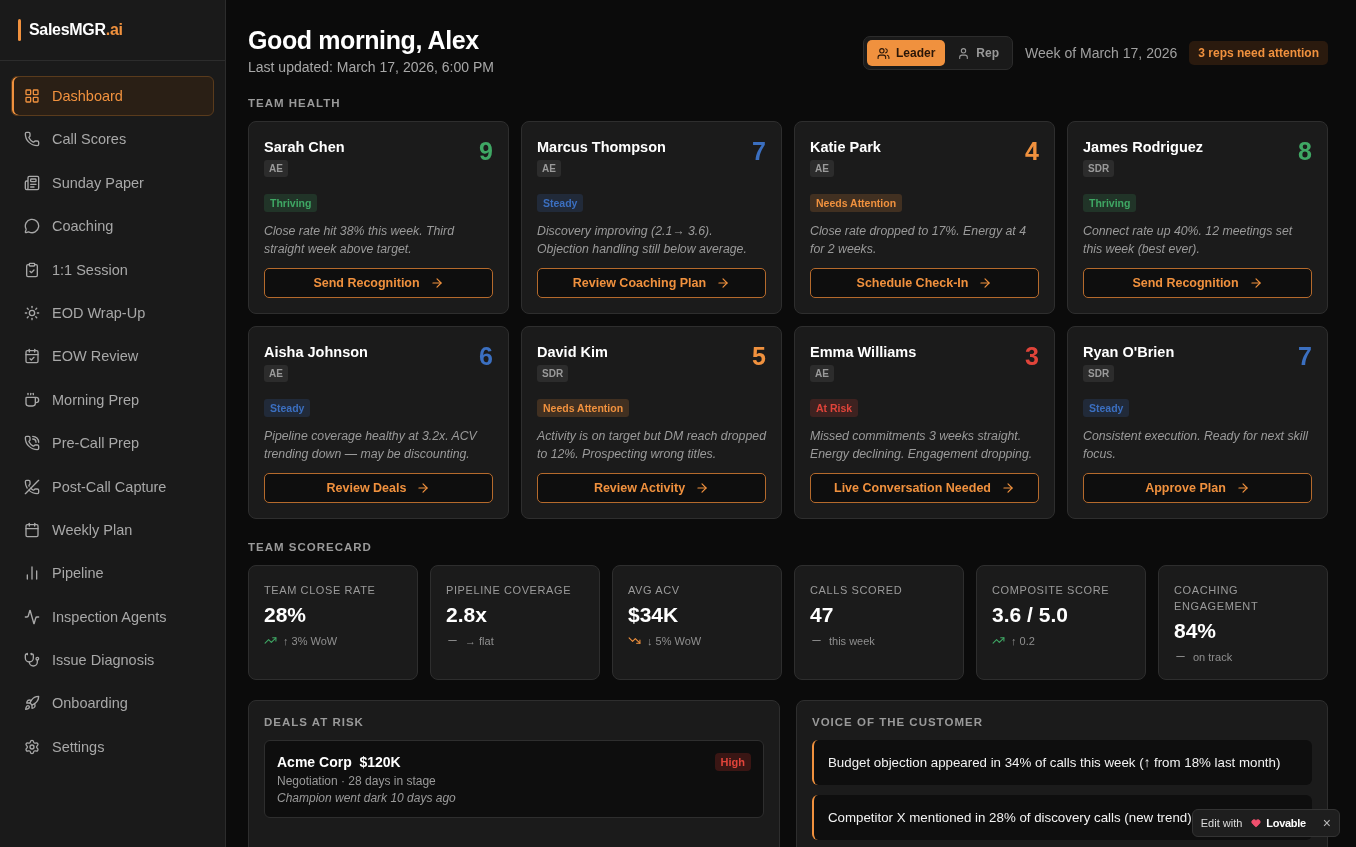  Describe the element at coordinates (1030, 615) in the screenshot. I see `metric-value: 3.6 / 5.0` at that location.